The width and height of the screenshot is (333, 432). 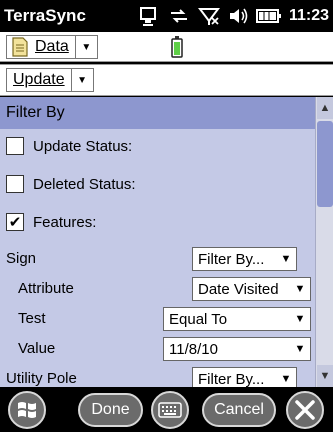 I want to click on update-menu-row: Update ▼, so click(x=166, y=80).